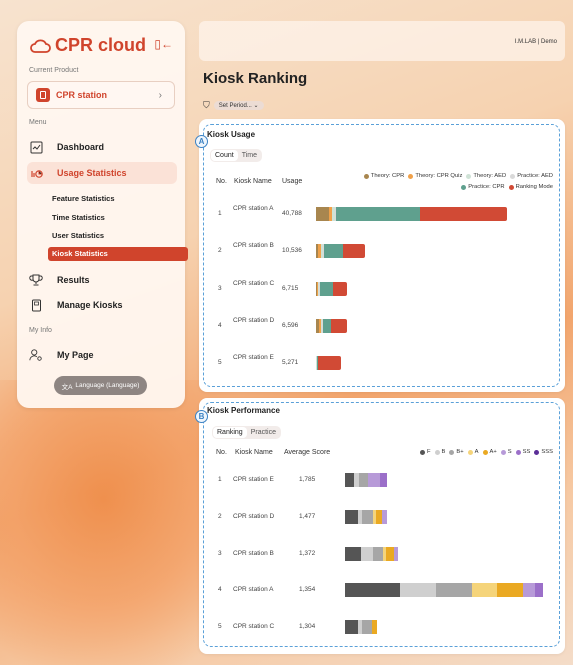  I want to click on tab-time: Time, so click(249, 155).